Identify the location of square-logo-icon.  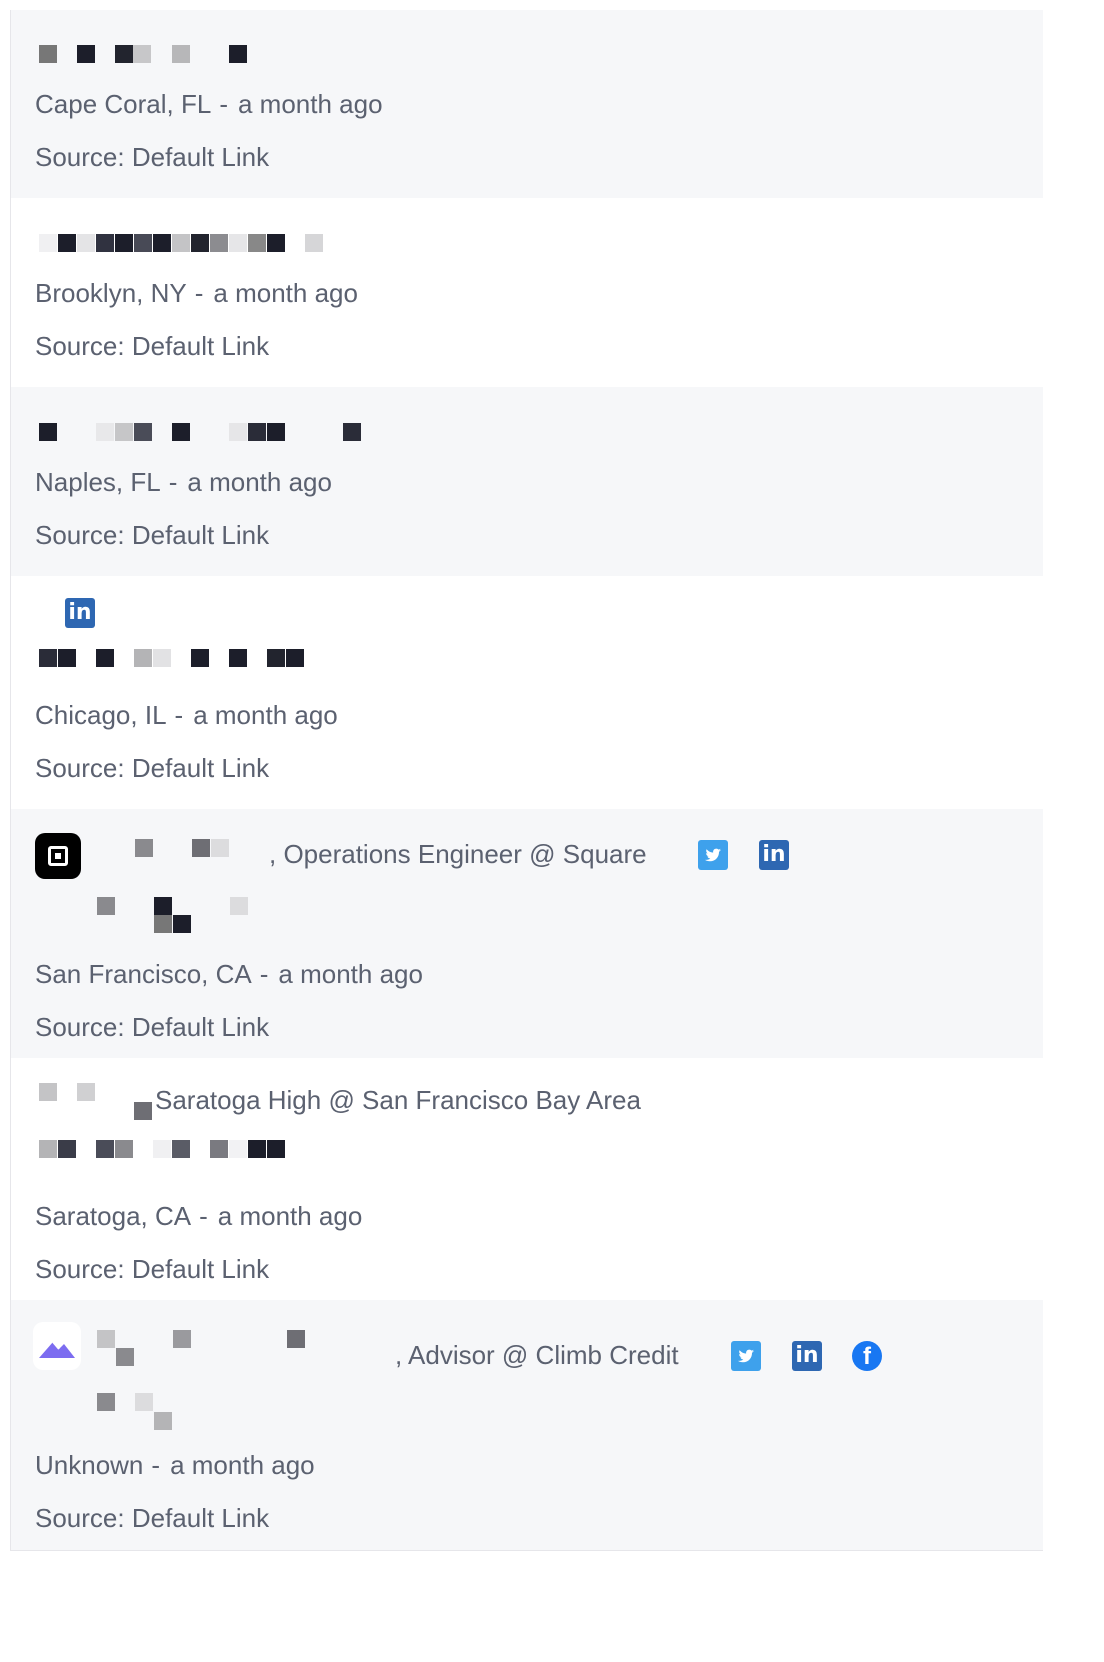
(58, 856).